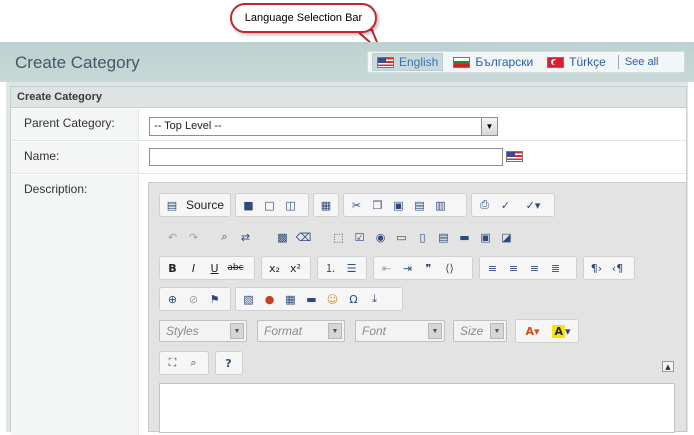 This screenshot has width=694, height=435. Describe the element at coordinates (248, 205) in the screenshot. I see `save-icon: ■` at that location.